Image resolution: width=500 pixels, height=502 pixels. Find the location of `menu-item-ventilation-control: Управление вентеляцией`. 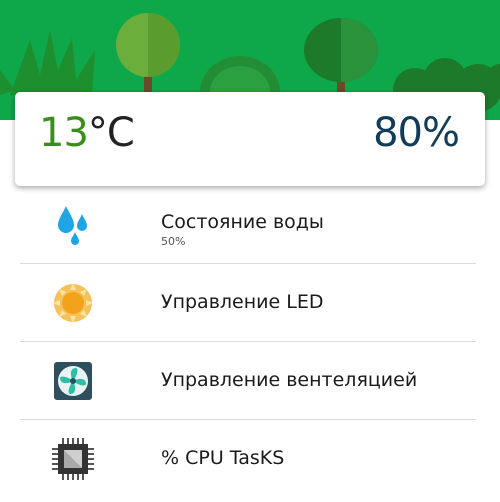

menu-item-ventilation-control: Управление вентеляцией is located at coordinates (248, 381).